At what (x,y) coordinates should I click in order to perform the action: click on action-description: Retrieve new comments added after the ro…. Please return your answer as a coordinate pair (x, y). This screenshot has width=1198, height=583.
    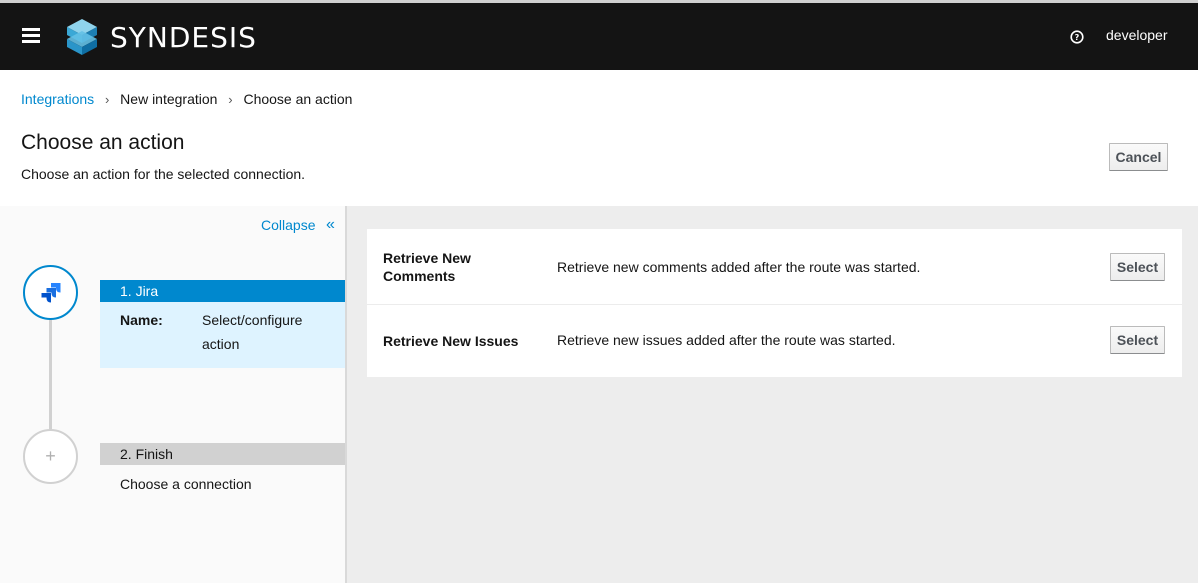
    Looking at the image, I should click on (739, 267).